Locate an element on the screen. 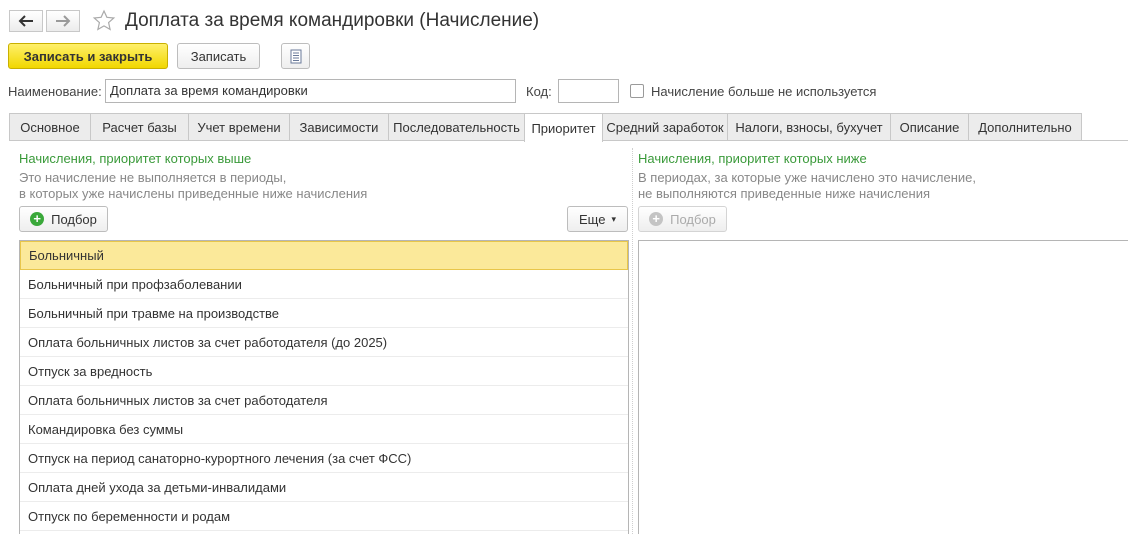 Image resolution: width=1128 pixels, height=534 pixels. more-dropdown-label: Еще is located at coordinates (592, 219).